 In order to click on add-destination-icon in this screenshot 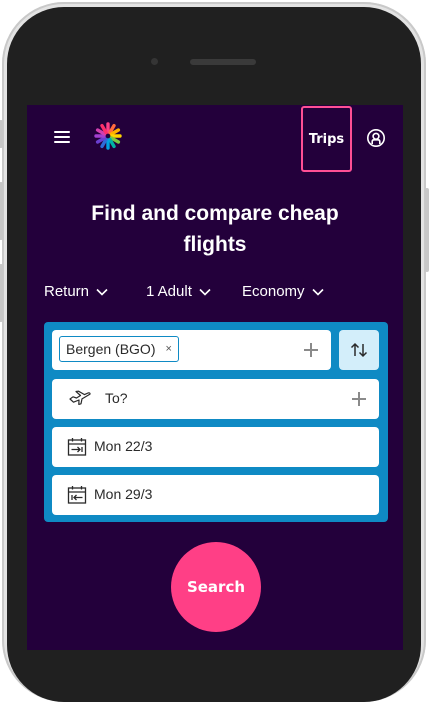, I will do `click(359, 399)`.